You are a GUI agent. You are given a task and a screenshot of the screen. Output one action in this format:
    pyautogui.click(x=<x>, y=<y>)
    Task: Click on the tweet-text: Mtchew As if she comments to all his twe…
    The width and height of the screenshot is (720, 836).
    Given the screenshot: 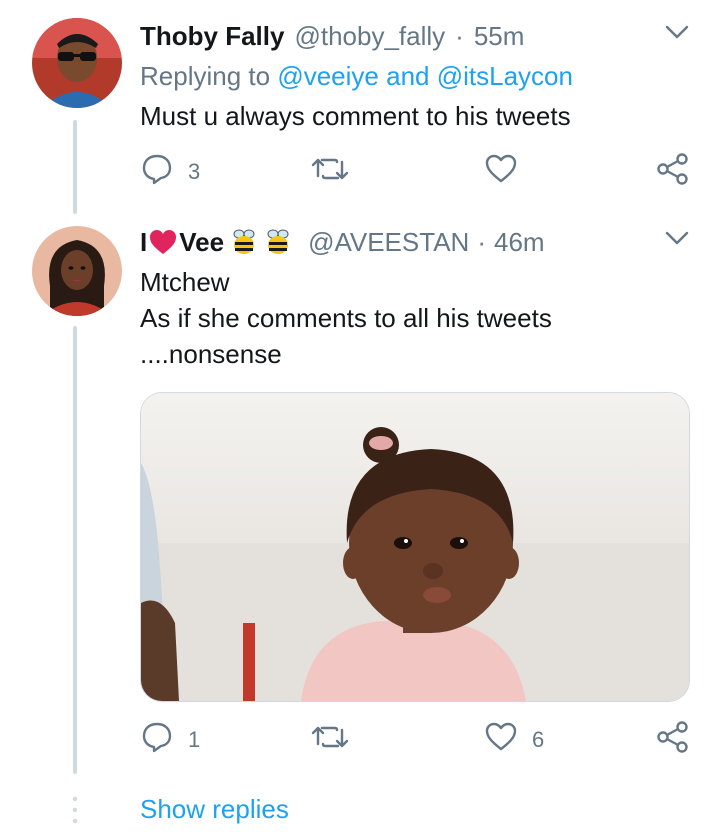 What is the action you would take?
    pyautogui.click(x=346, y=318)
    